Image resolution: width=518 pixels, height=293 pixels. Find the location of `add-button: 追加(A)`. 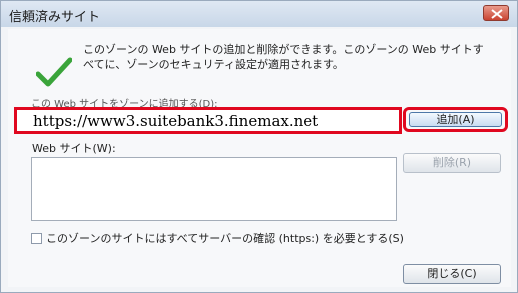

add-button: 追加(A) is located at coordinates (455, 119).